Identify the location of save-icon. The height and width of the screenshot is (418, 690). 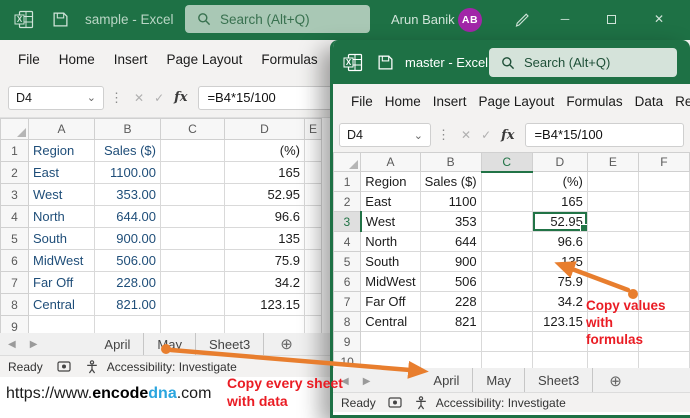
(385, 62).